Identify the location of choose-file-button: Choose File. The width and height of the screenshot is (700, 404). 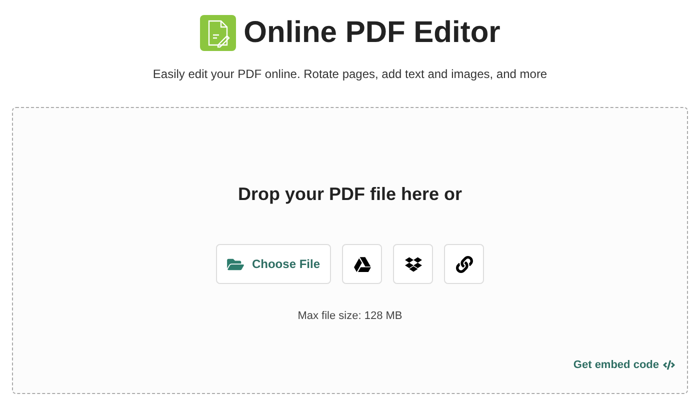
(273, 264).